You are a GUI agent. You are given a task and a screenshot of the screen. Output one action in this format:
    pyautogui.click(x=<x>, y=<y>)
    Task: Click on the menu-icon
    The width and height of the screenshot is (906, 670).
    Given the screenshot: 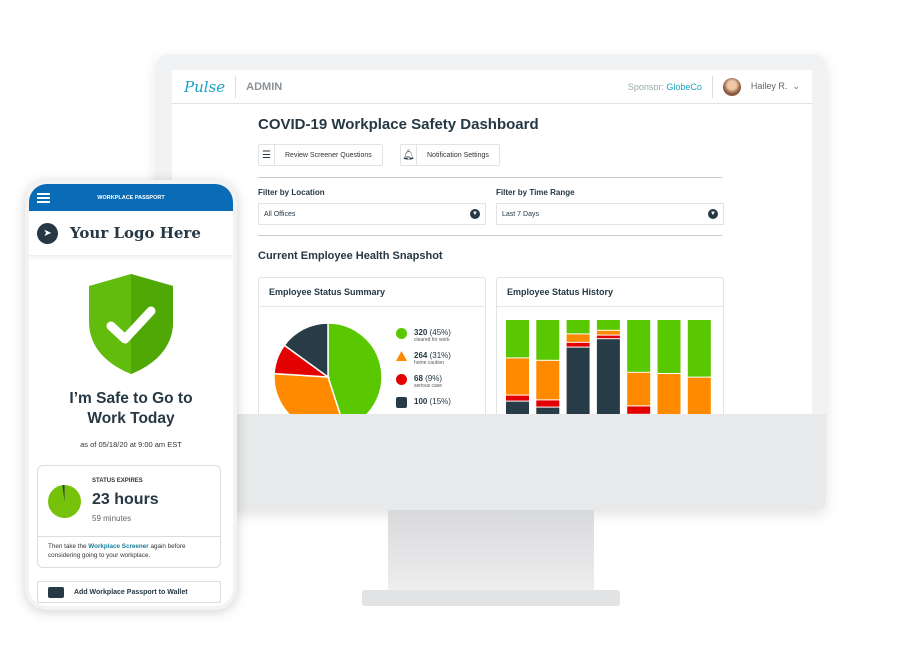 What is the action you would take?
    pyautogui.click(x=43, y=199)
    